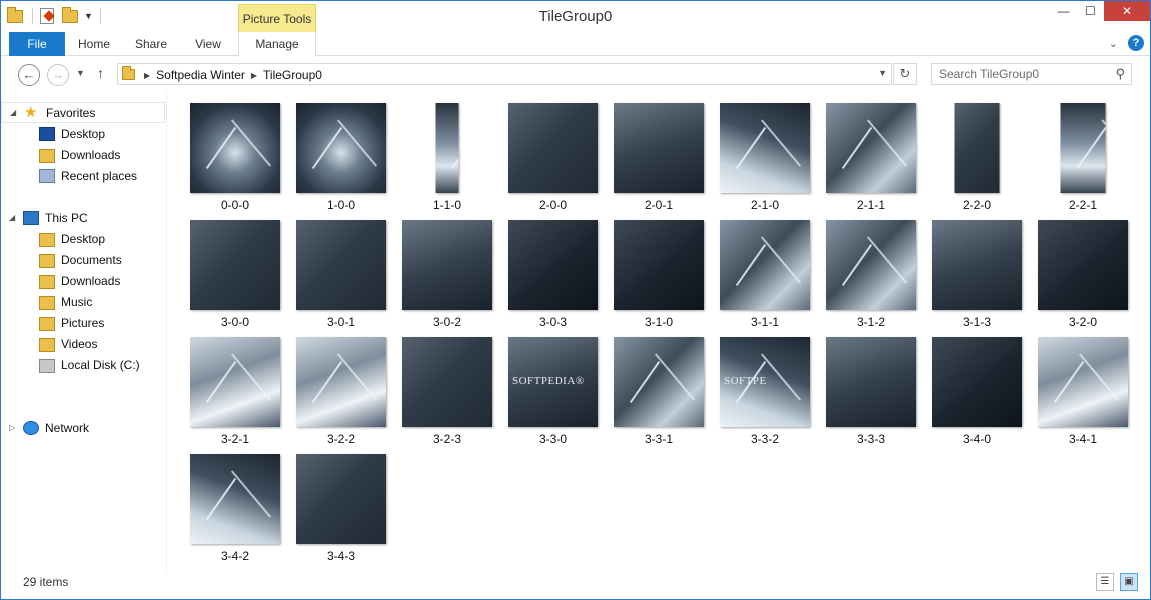 This screenshot has height=600, width=1151. What do you see at coordinates (553, 161) in the screenshot?
I see `file-tile: 2-0-0` at bounding box center [553, 161].